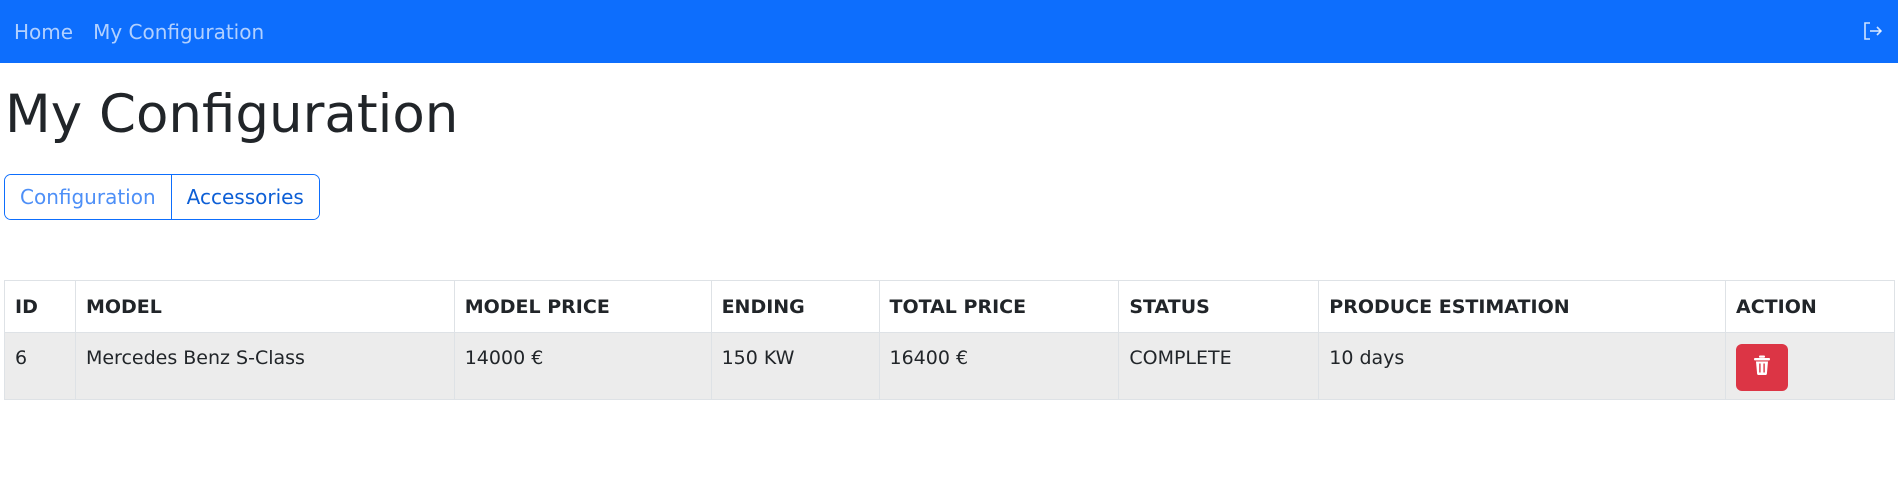 This screenshot has width=1898, height=503. Describe the element at coordinates (582, 366) in the screenshot. I see `cell-model-price: 14000 €` at that location.